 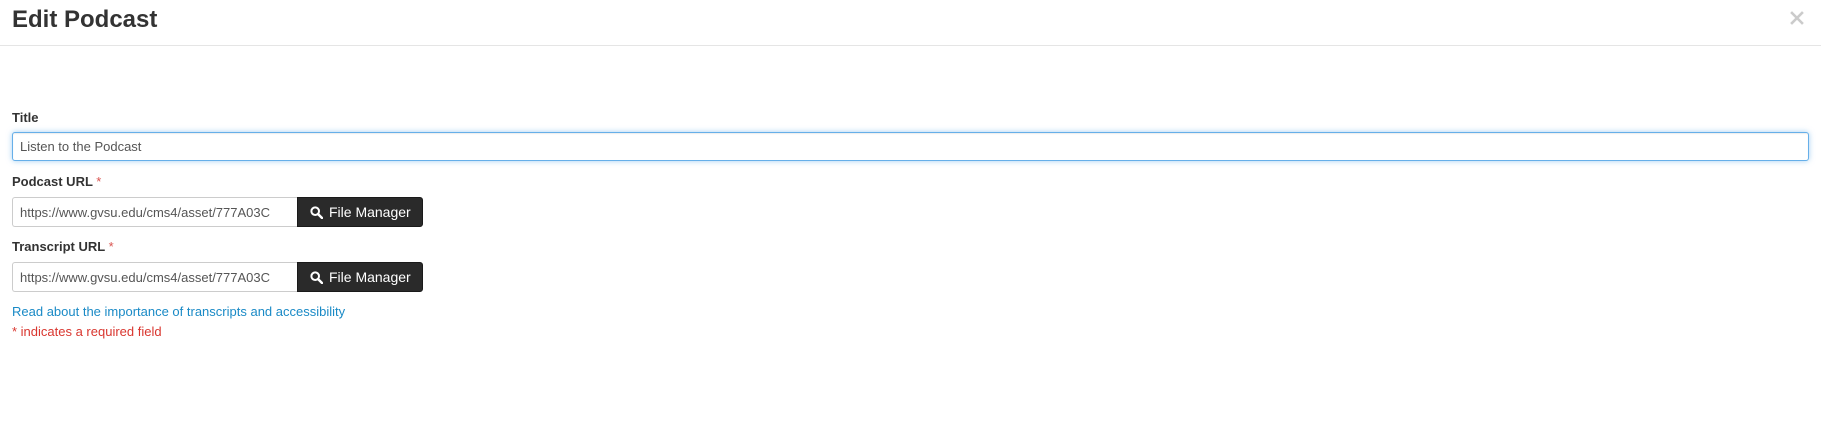 I want to click on close-icon, so click(x=1797, y=18).